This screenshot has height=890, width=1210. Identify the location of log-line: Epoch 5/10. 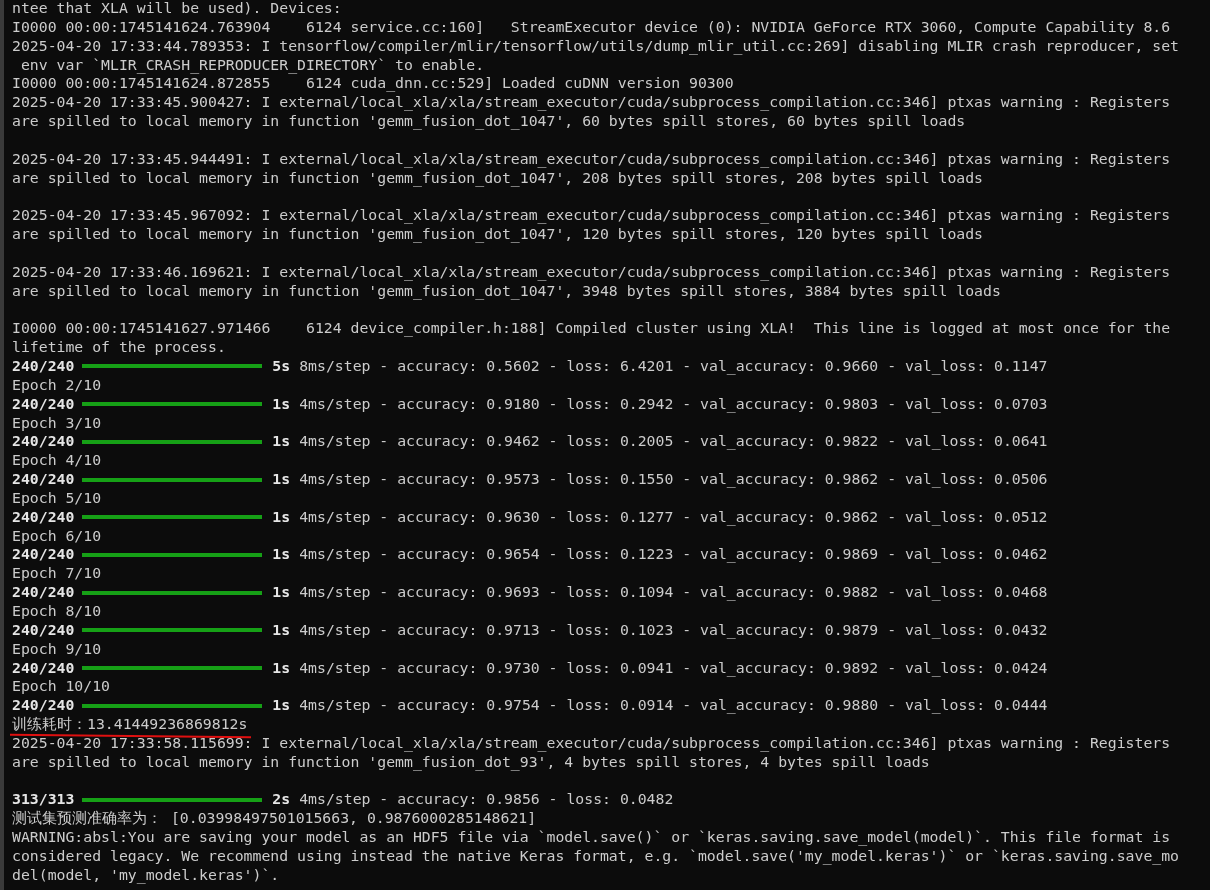
(57, 498).